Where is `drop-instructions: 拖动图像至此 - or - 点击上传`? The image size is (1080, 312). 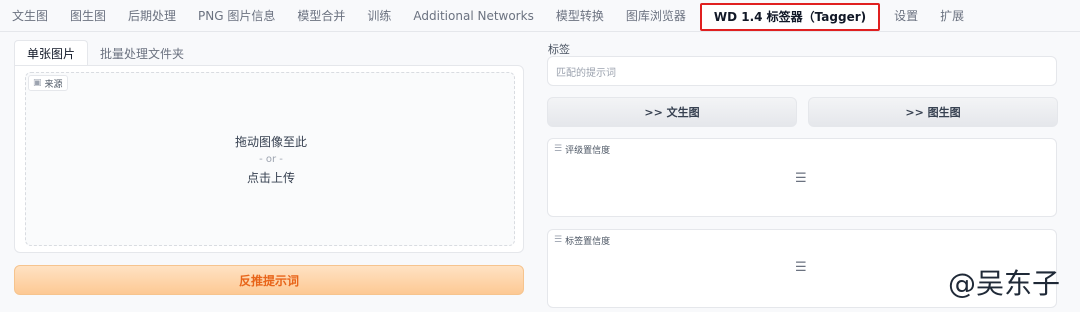
drop-instructions: 拖动图像至此 - or - 点击上传 is located at coordinates (271, 159).